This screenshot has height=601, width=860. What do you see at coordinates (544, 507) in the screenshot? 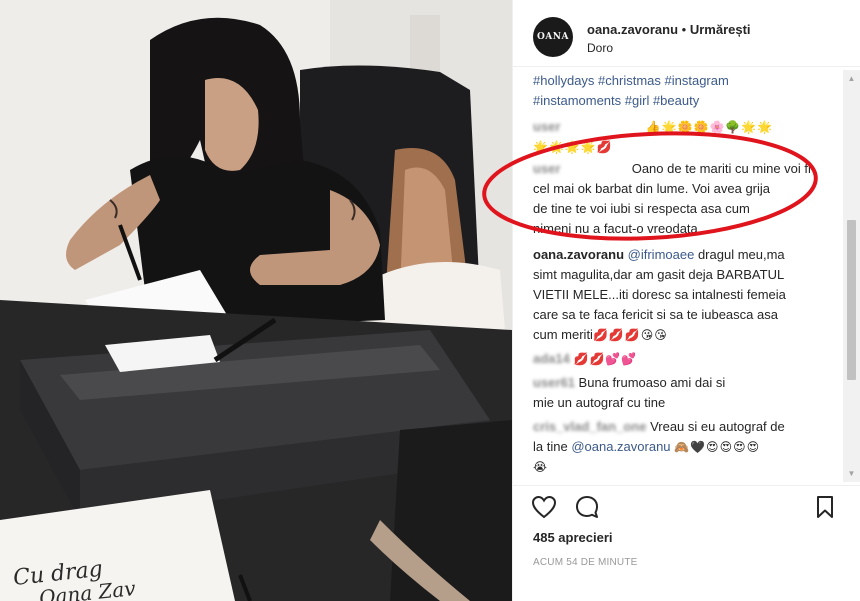
I see `like-heart-icon` at bounding box center [544, 507].